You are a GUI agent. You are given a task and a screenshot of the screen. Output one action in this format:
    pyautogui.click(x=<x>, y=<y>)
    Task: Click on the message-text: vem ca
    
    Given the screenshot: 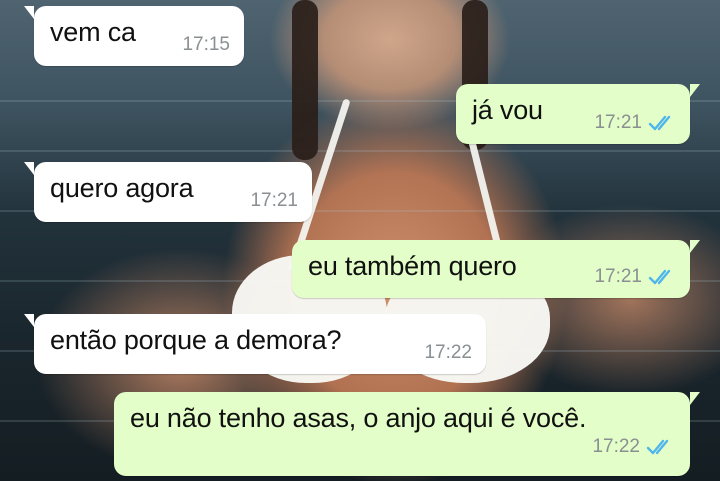 What is the action you would take?
    pyautogui.click(x=93, y=32)
    